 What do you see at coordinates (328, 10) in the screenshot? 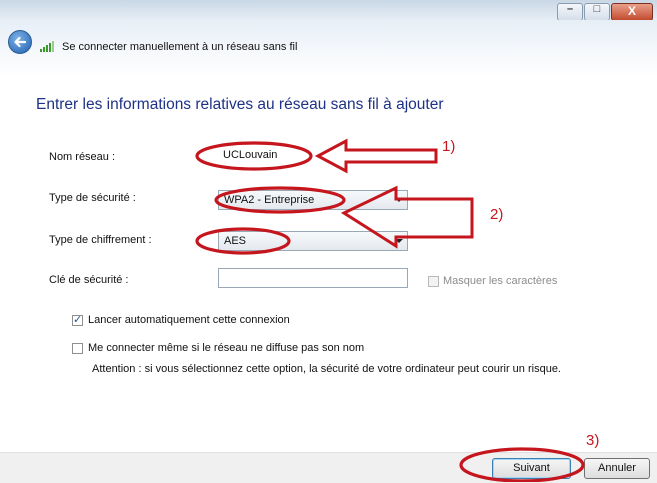
I see `title-bar: – □ X` at bounding box center [328, 10].